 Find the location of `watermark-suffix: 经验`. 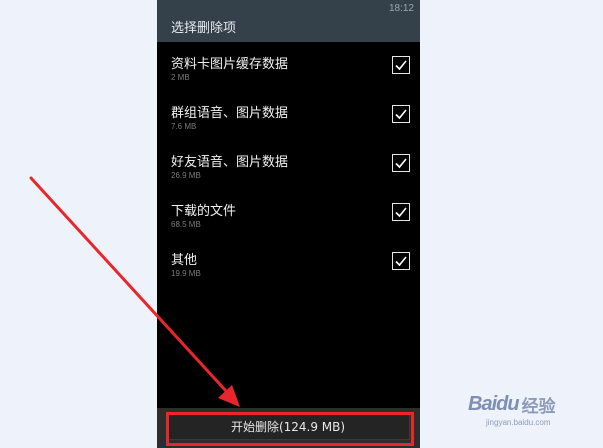

watermark-suffix: 经验 is located at coordinates (538, 406).